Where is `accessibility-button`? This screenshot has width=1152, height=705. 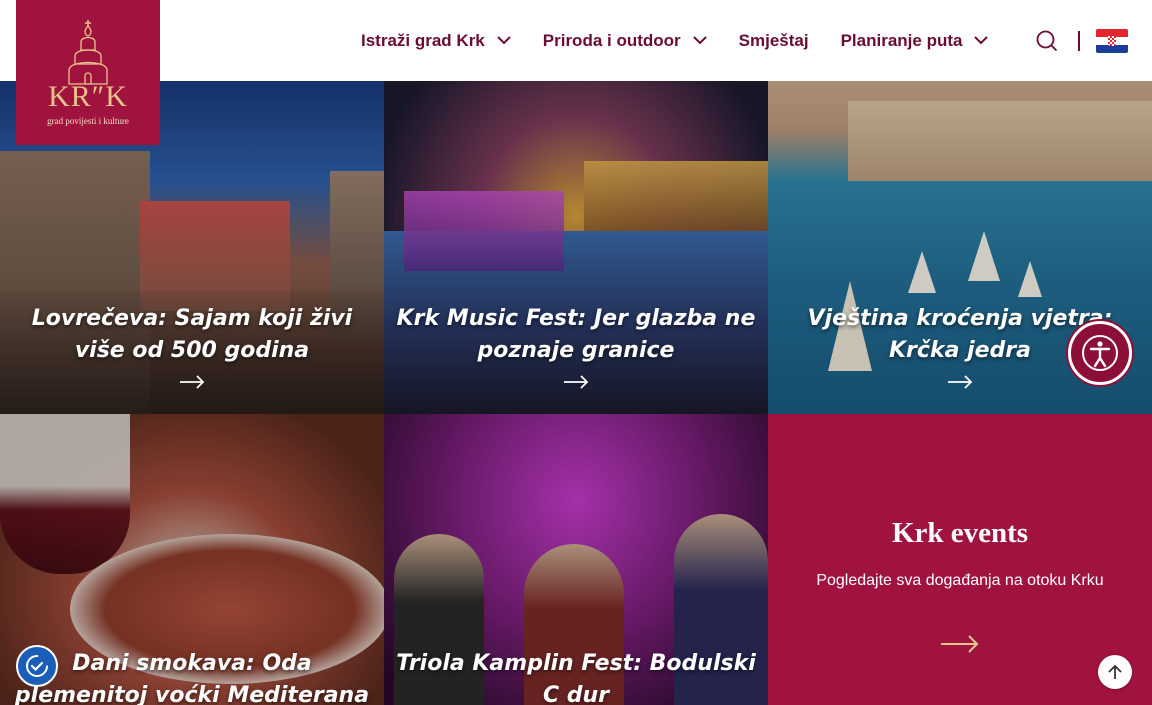 accessibility-button is located at coordinates (1100, 353).